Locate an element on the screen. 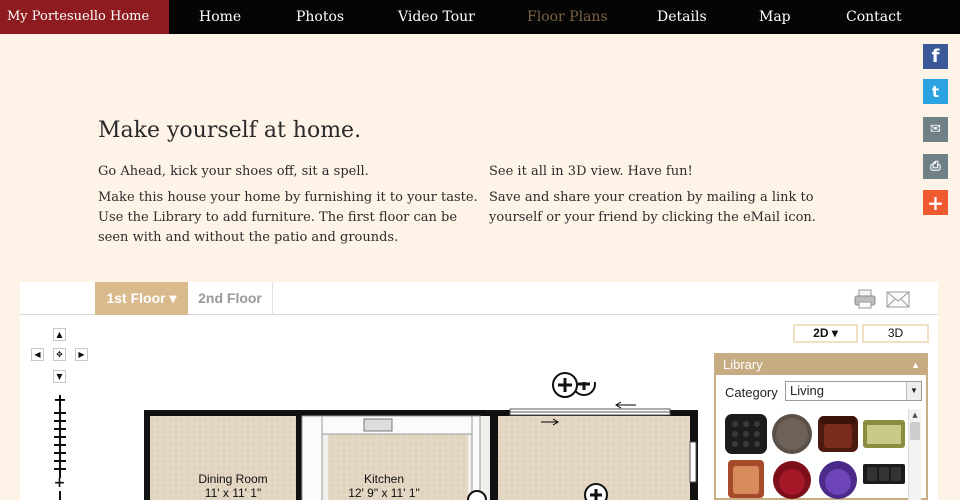 Image resolution: width=960 pixels, height=500 pixels. twitter-icon: t is located at coordinates (935, 91).